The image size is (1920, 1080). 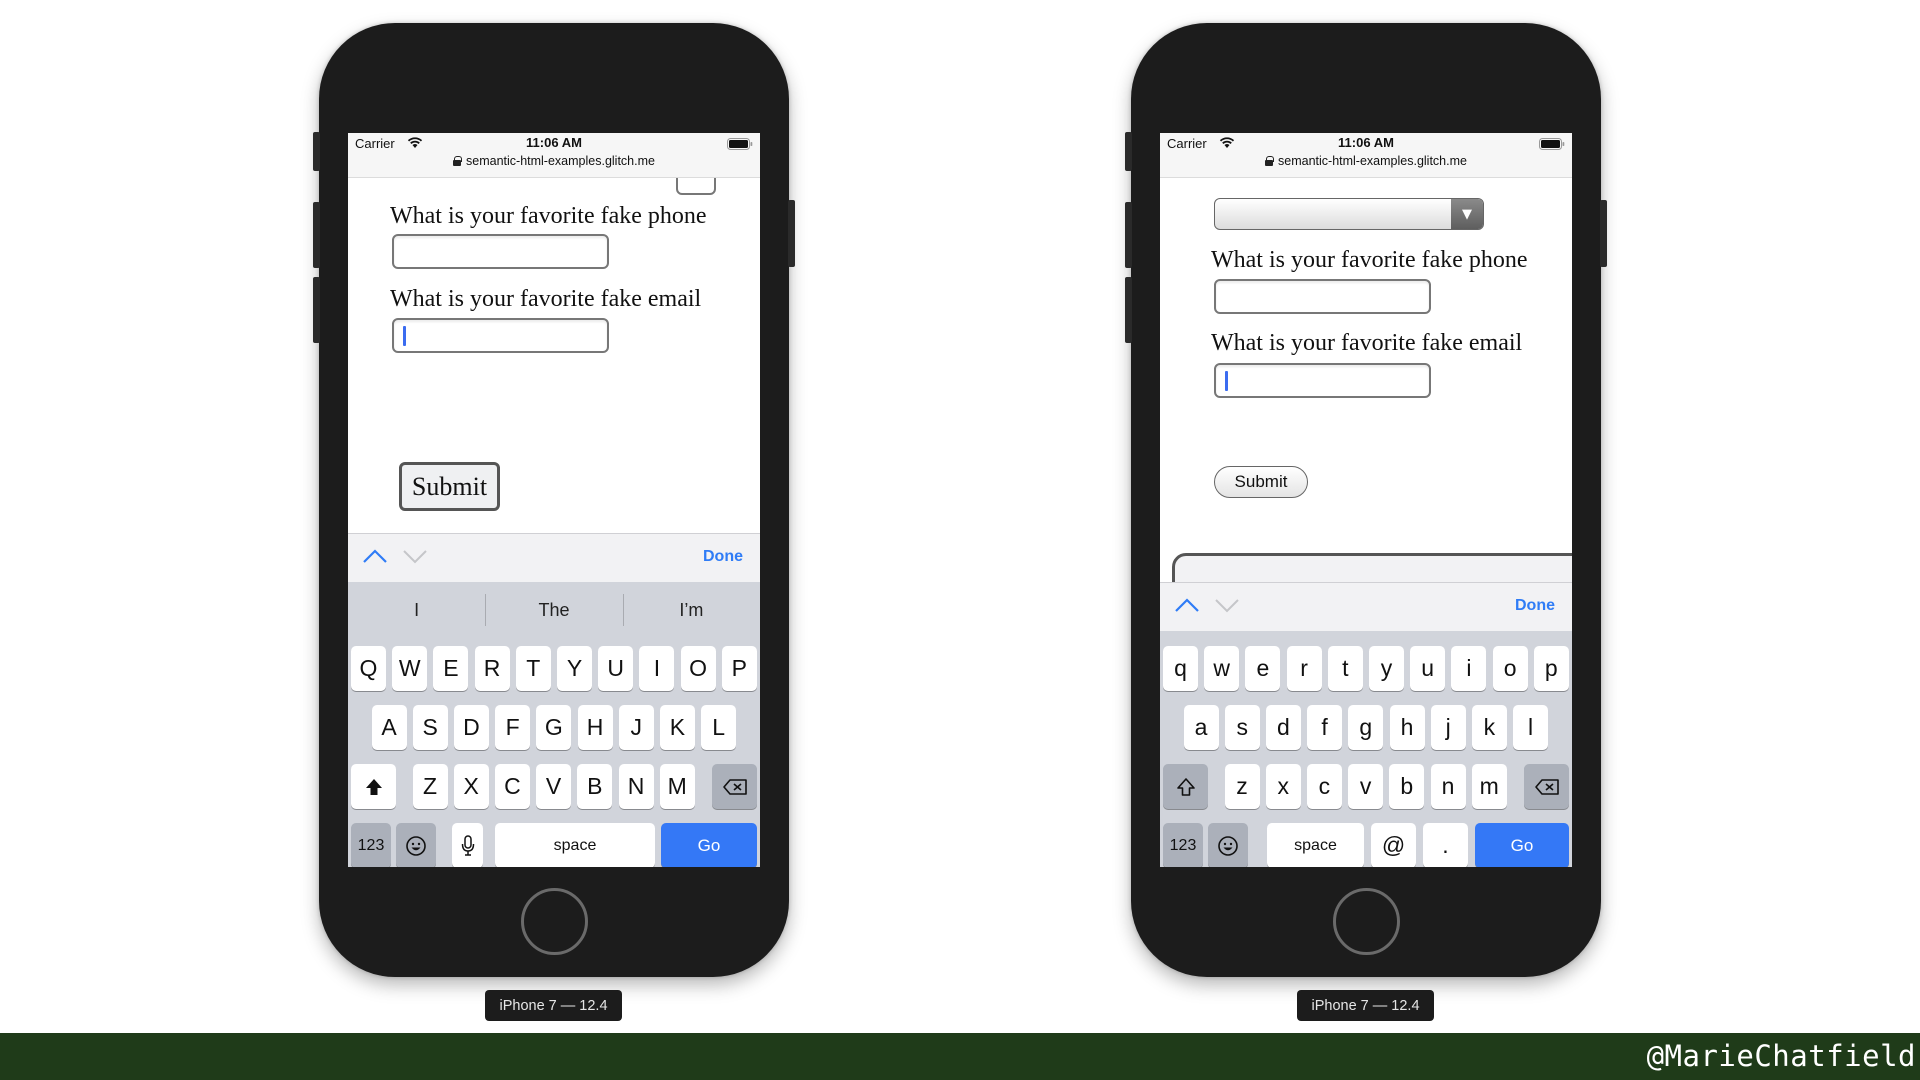 What do you see at coordinates (719, 727) in the screenshot?
I see `key-l: L` at bounding box center [719, 727].